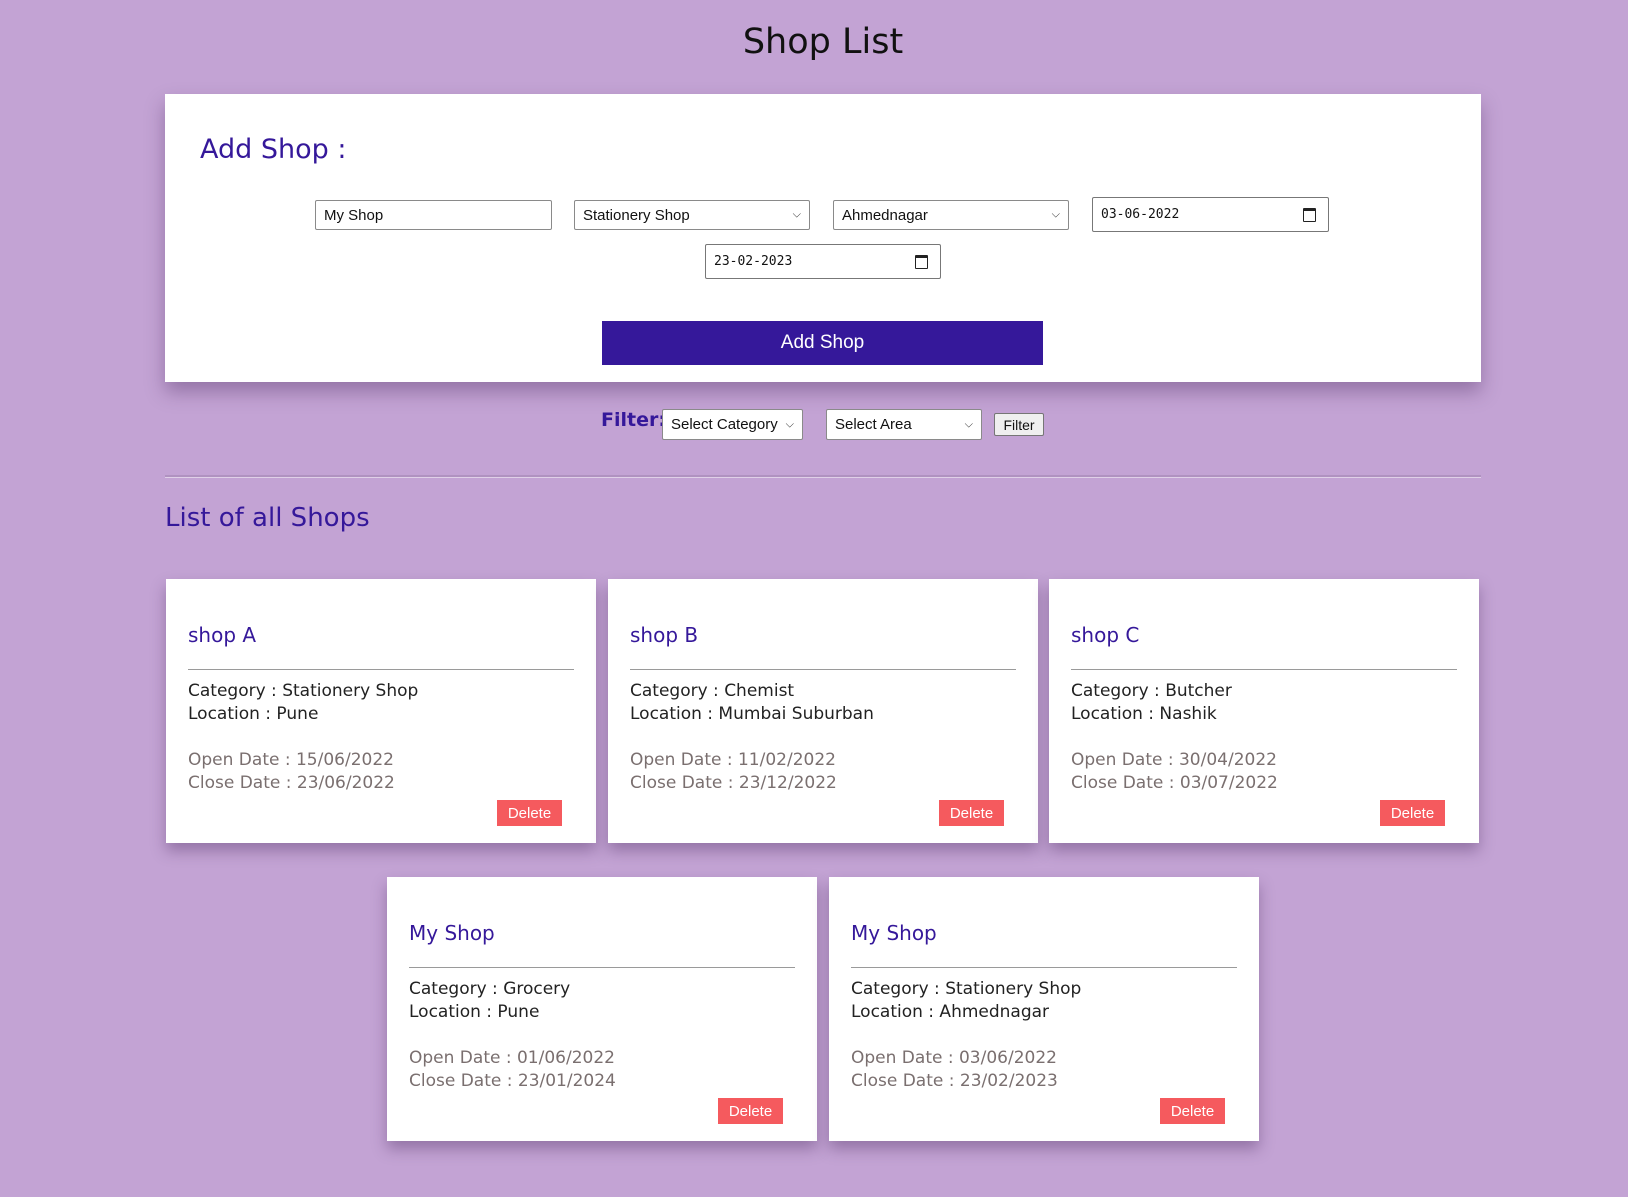 This screenshot has width=1628, height=1197. I want to click on shop-open-date: Open Date : 15/06/2022, so click(291, 760).